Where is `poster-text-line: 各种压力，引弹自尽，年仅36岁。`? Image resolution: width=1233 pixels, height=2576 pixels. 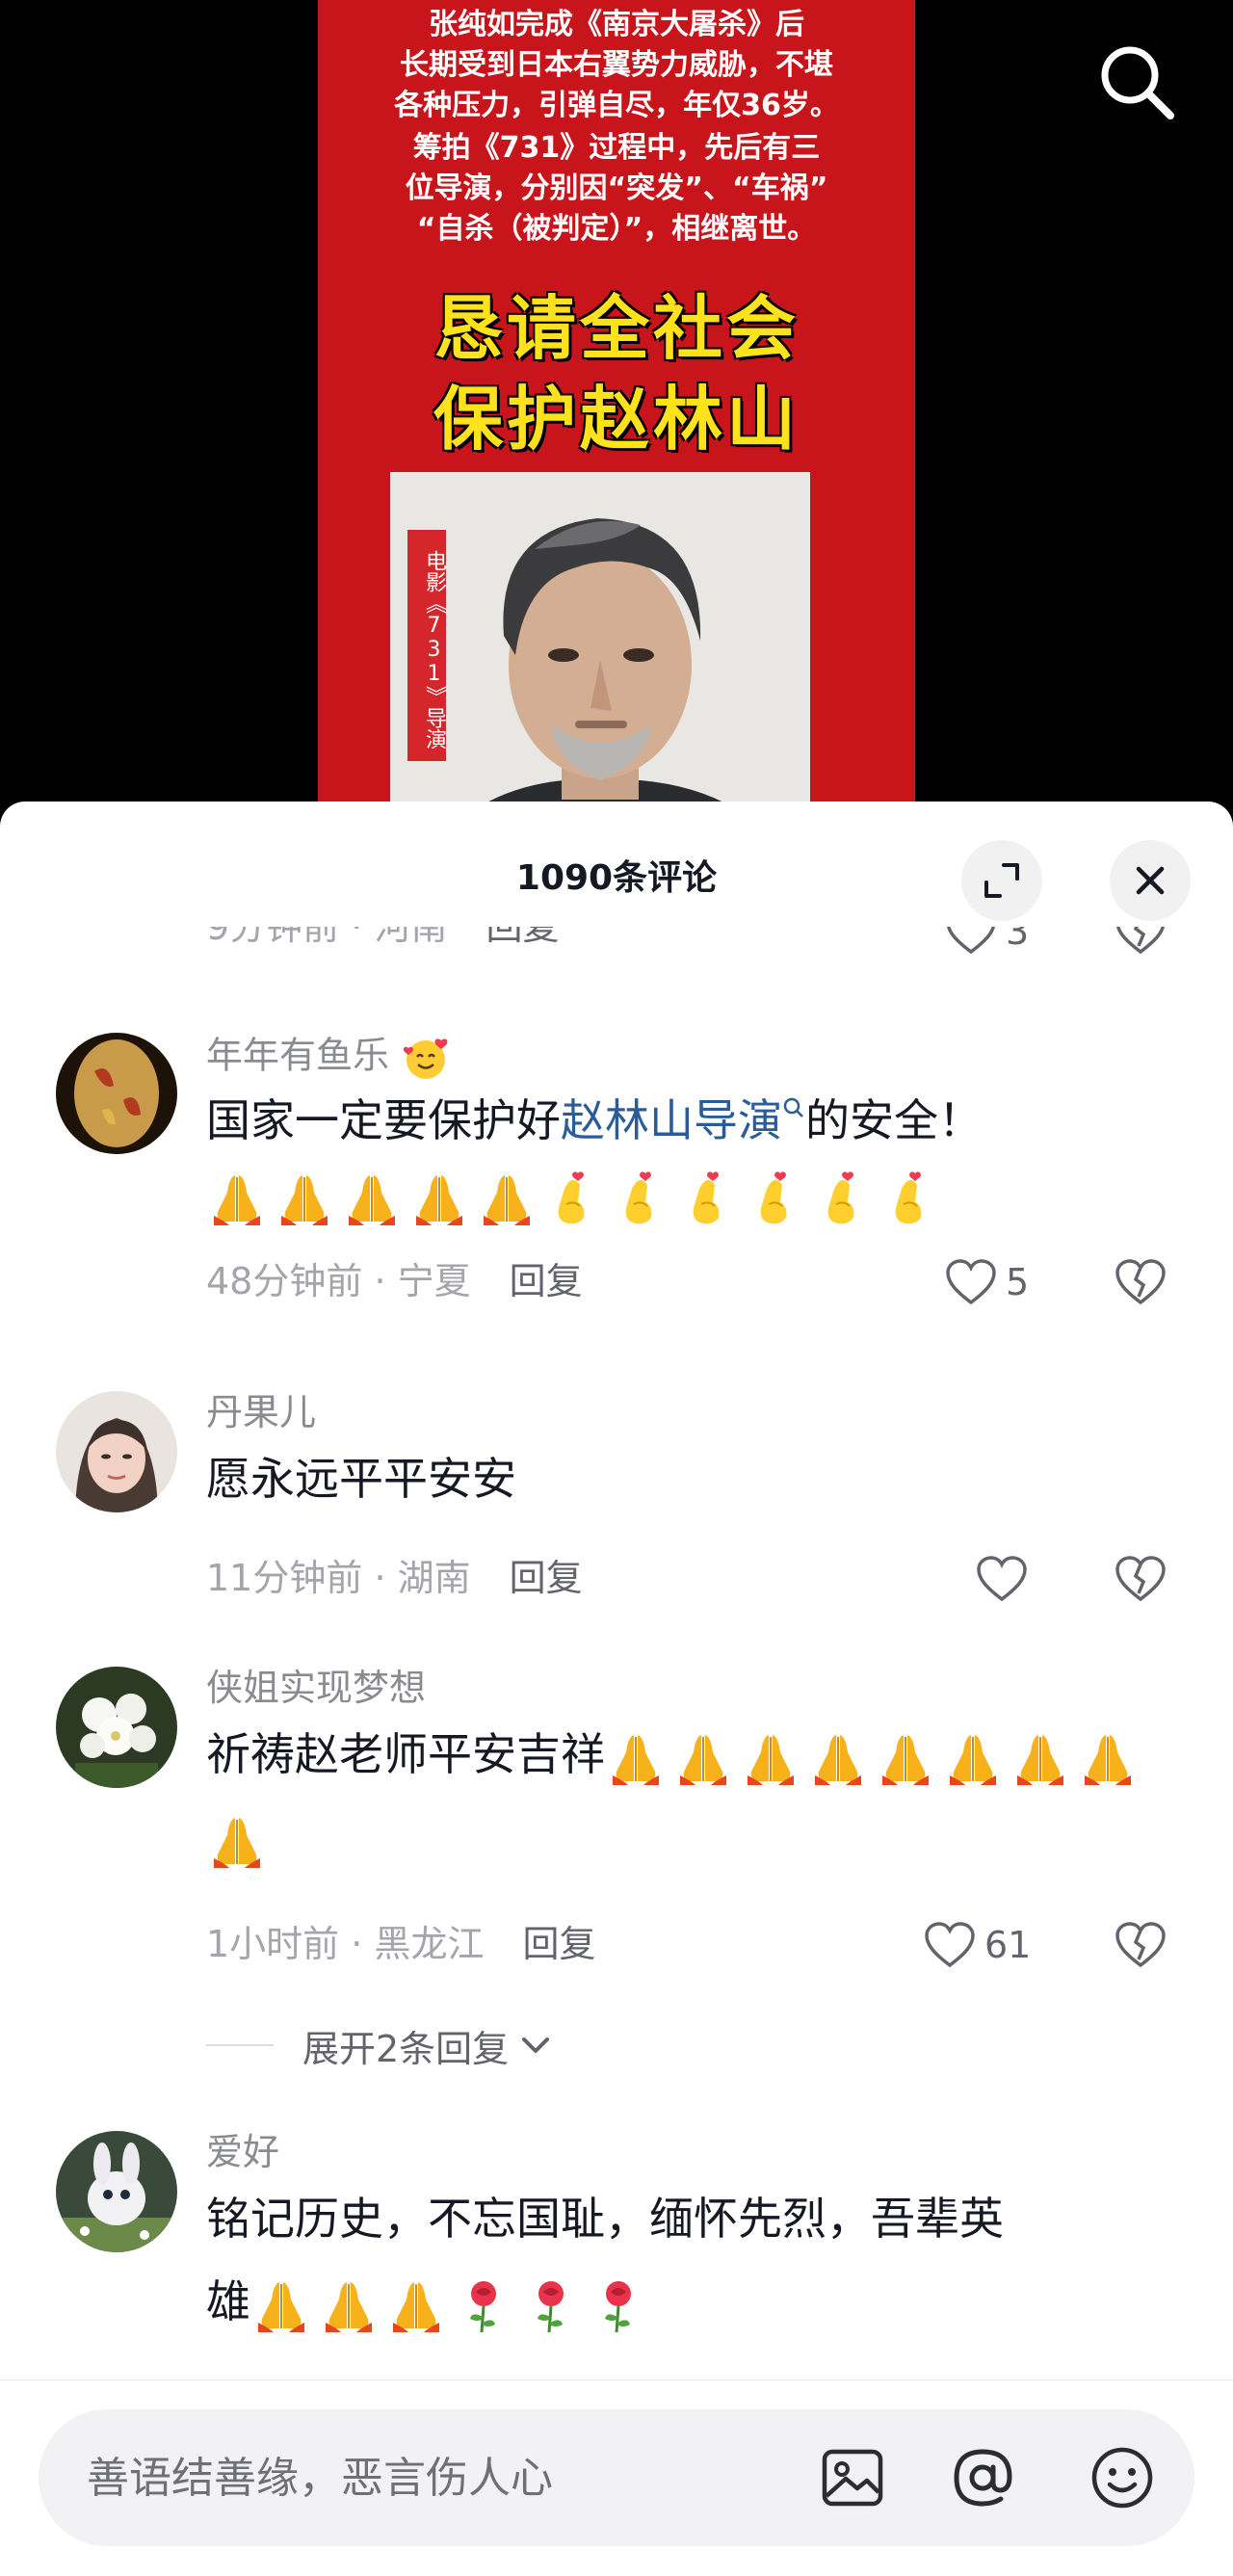 poster-text-line: 各种压力，引弹自尽，年仅36岁。 is located at coordinates (616, 106).